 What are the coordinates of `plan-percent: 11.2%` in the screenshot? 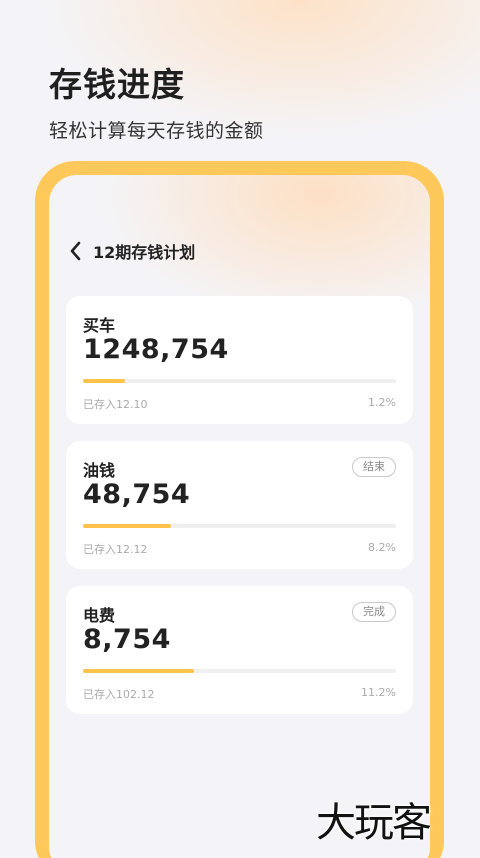 It's located at (378, 692).